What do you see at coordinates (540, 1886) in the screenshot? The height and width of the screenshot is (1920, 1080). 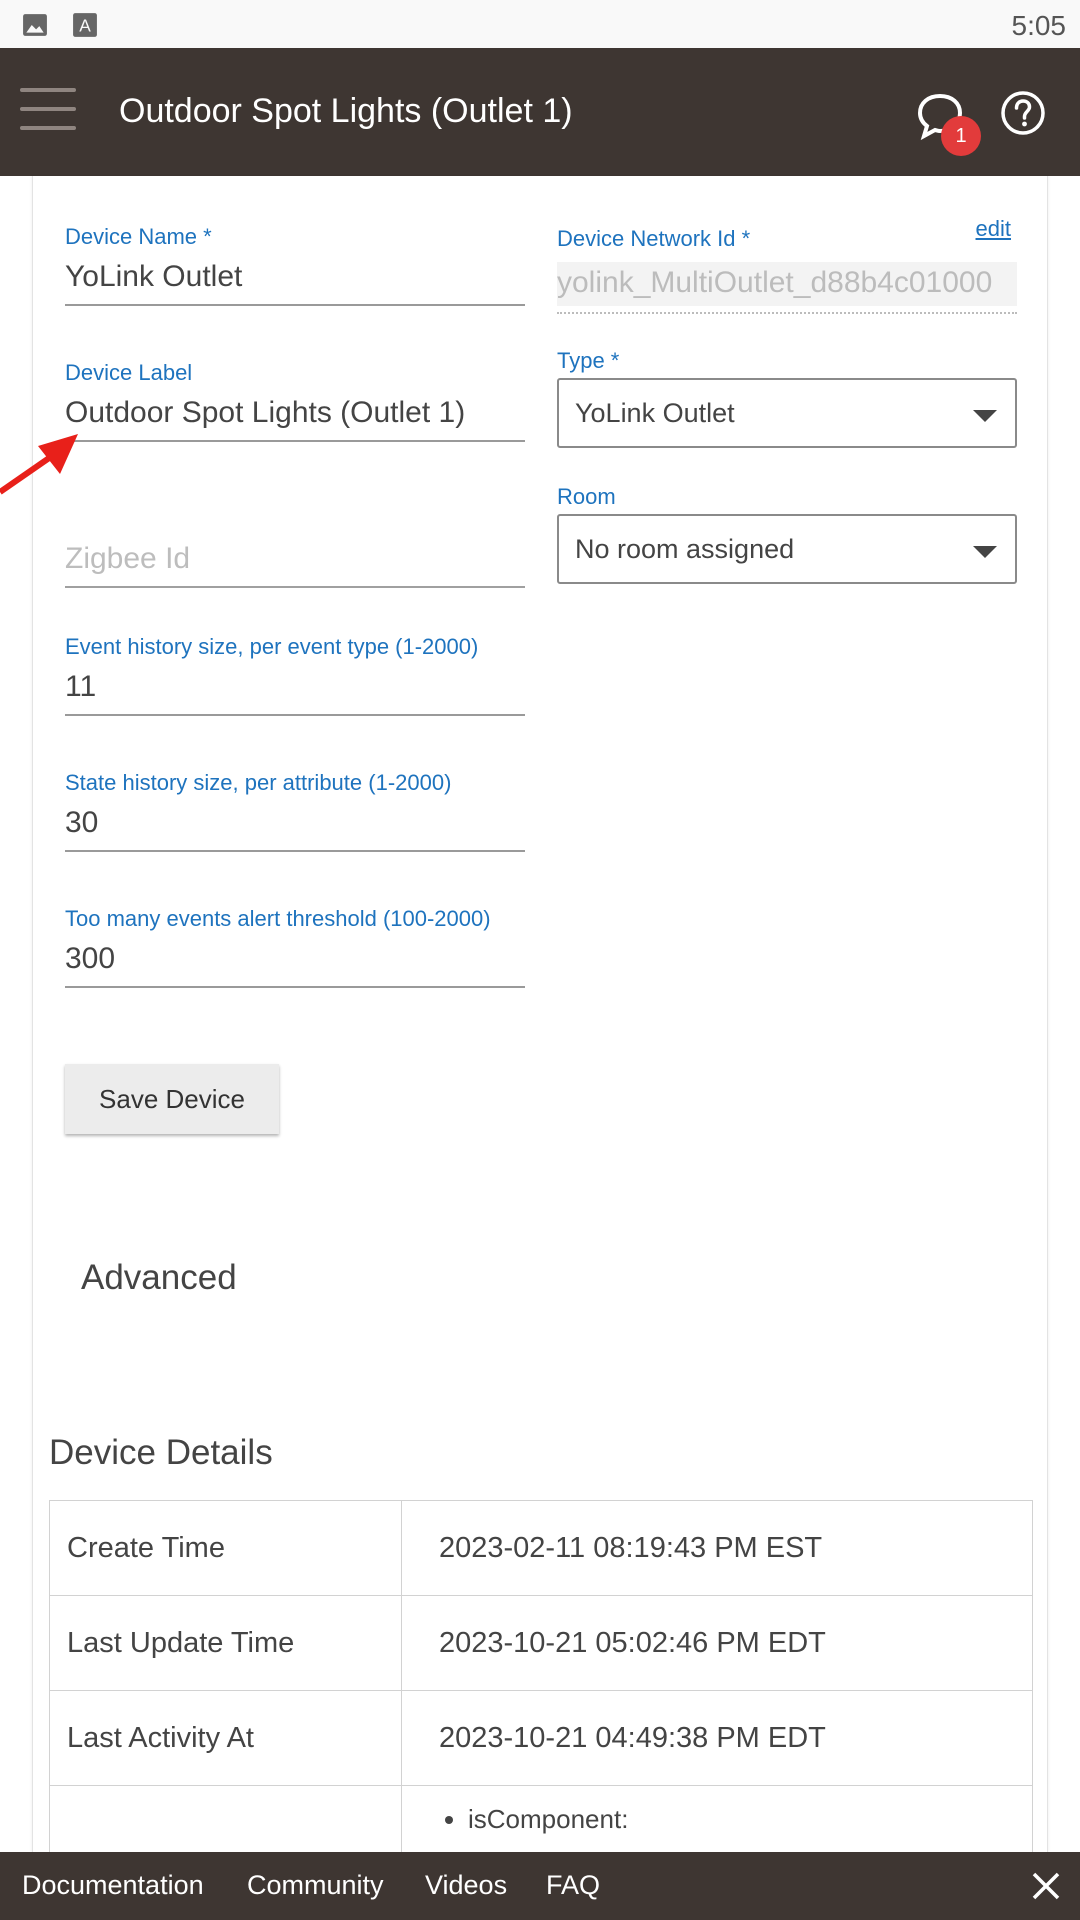 I see `footer-bar: Documentation Community Videos FAQ` at bounding box center [540, 1886].